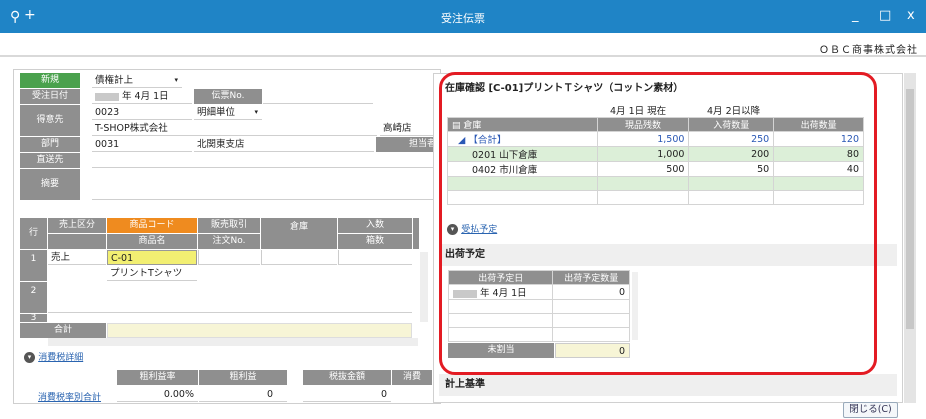  I want to click on order-date-input: 年 4月 1日, so click(142, 96).